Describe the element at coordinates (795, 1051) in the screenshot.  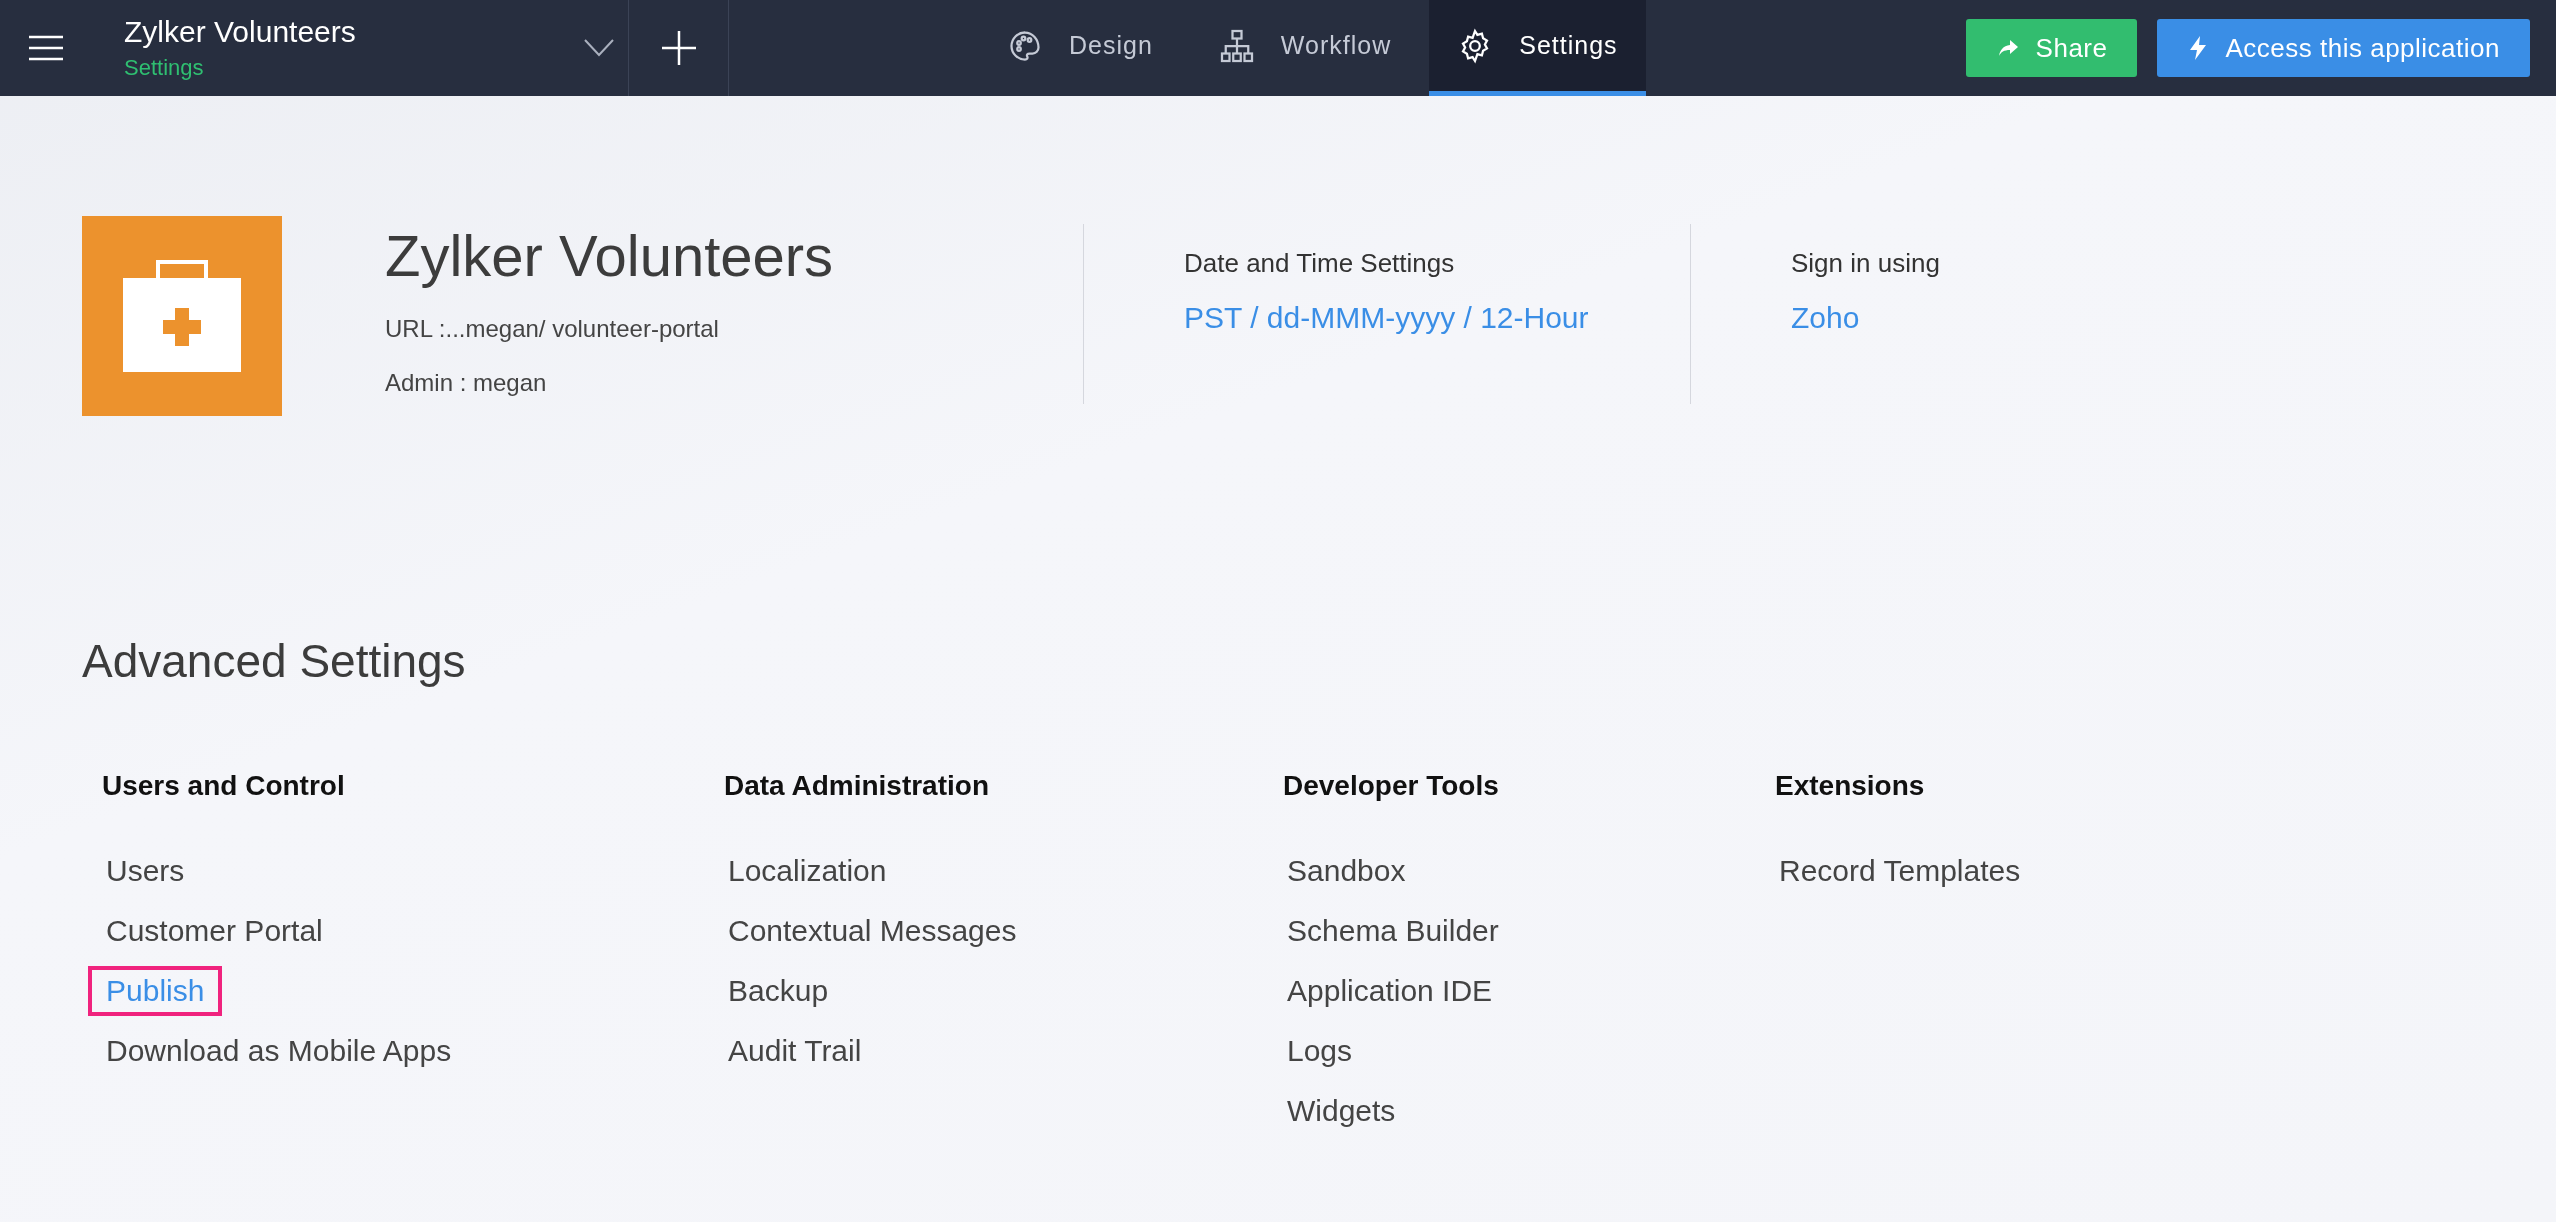
I see `settings-link: Audit Trail` at that location.